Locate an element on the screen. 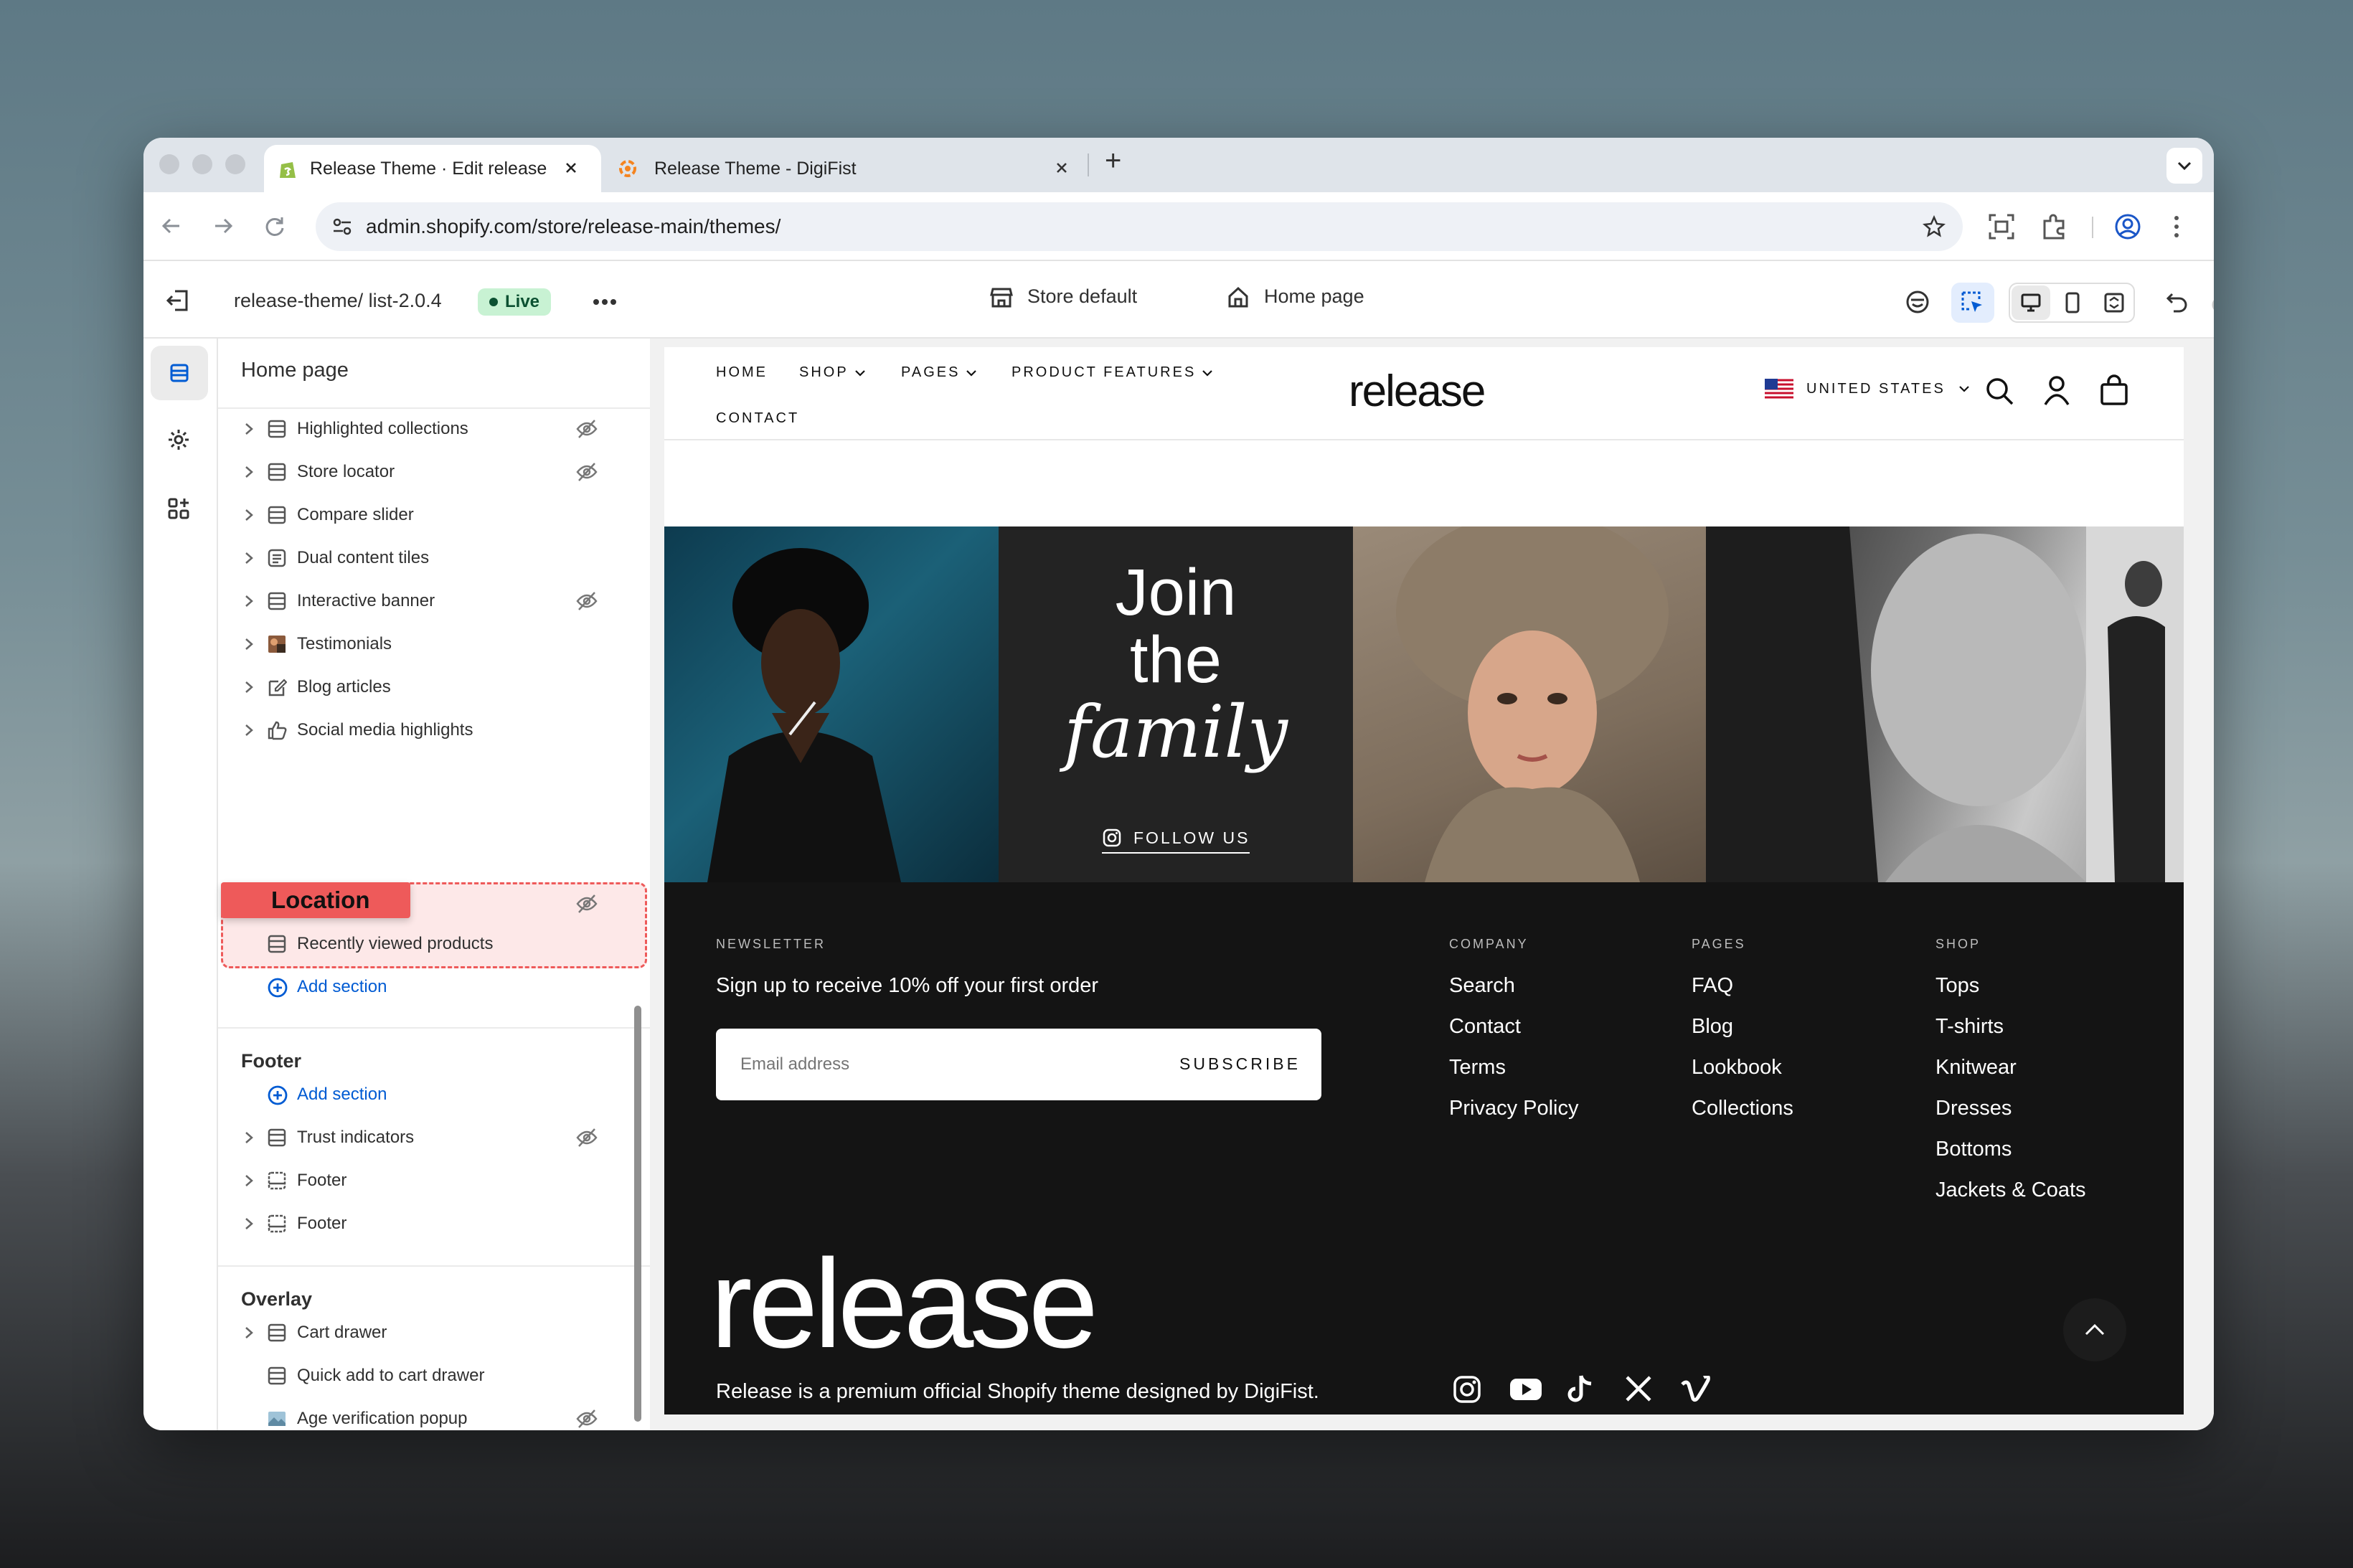  add-section-footer: Add section is located at coordinates (434, 1095).